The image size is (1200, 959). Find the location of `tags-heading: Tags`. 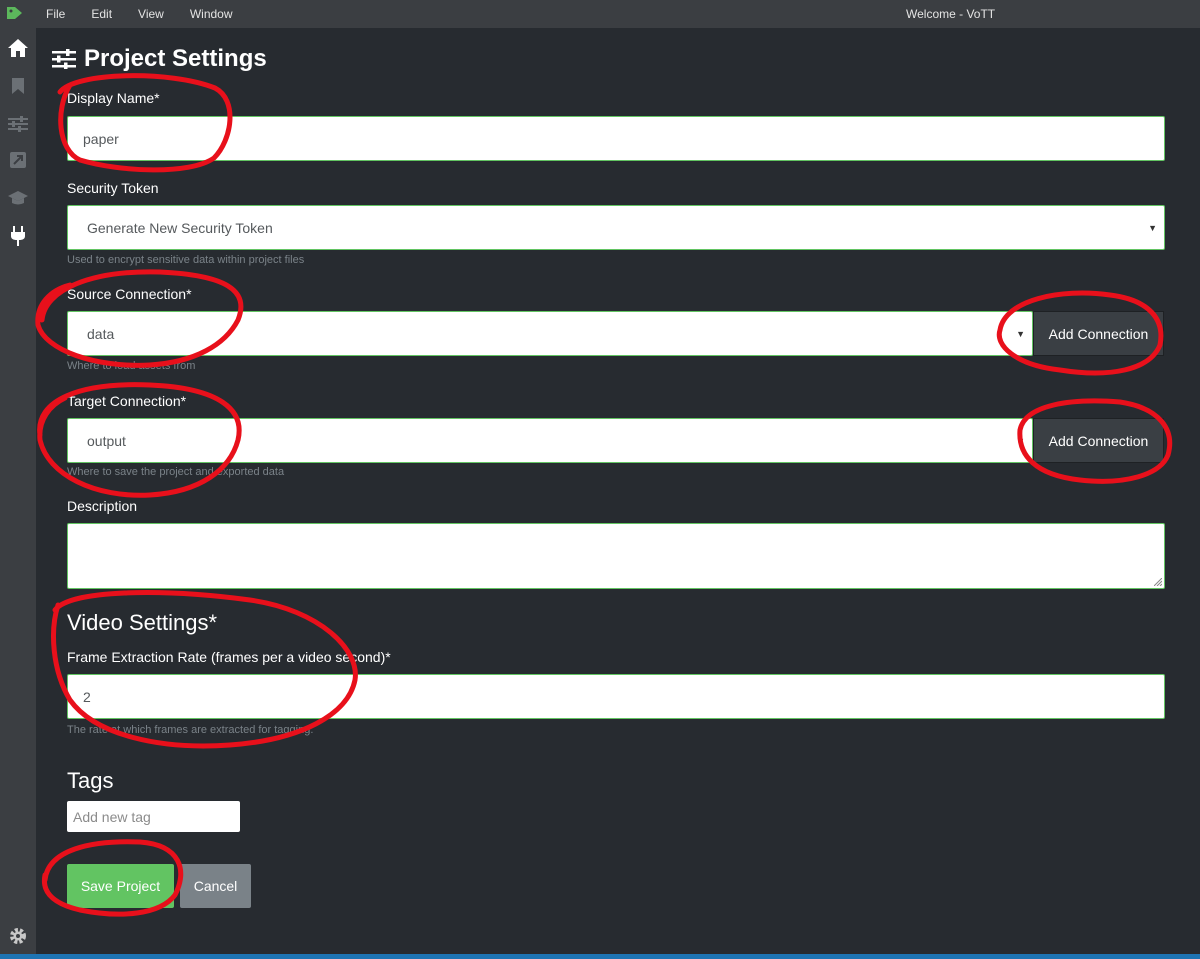

tags-heading: Tags is located at coordinates (90, 780).